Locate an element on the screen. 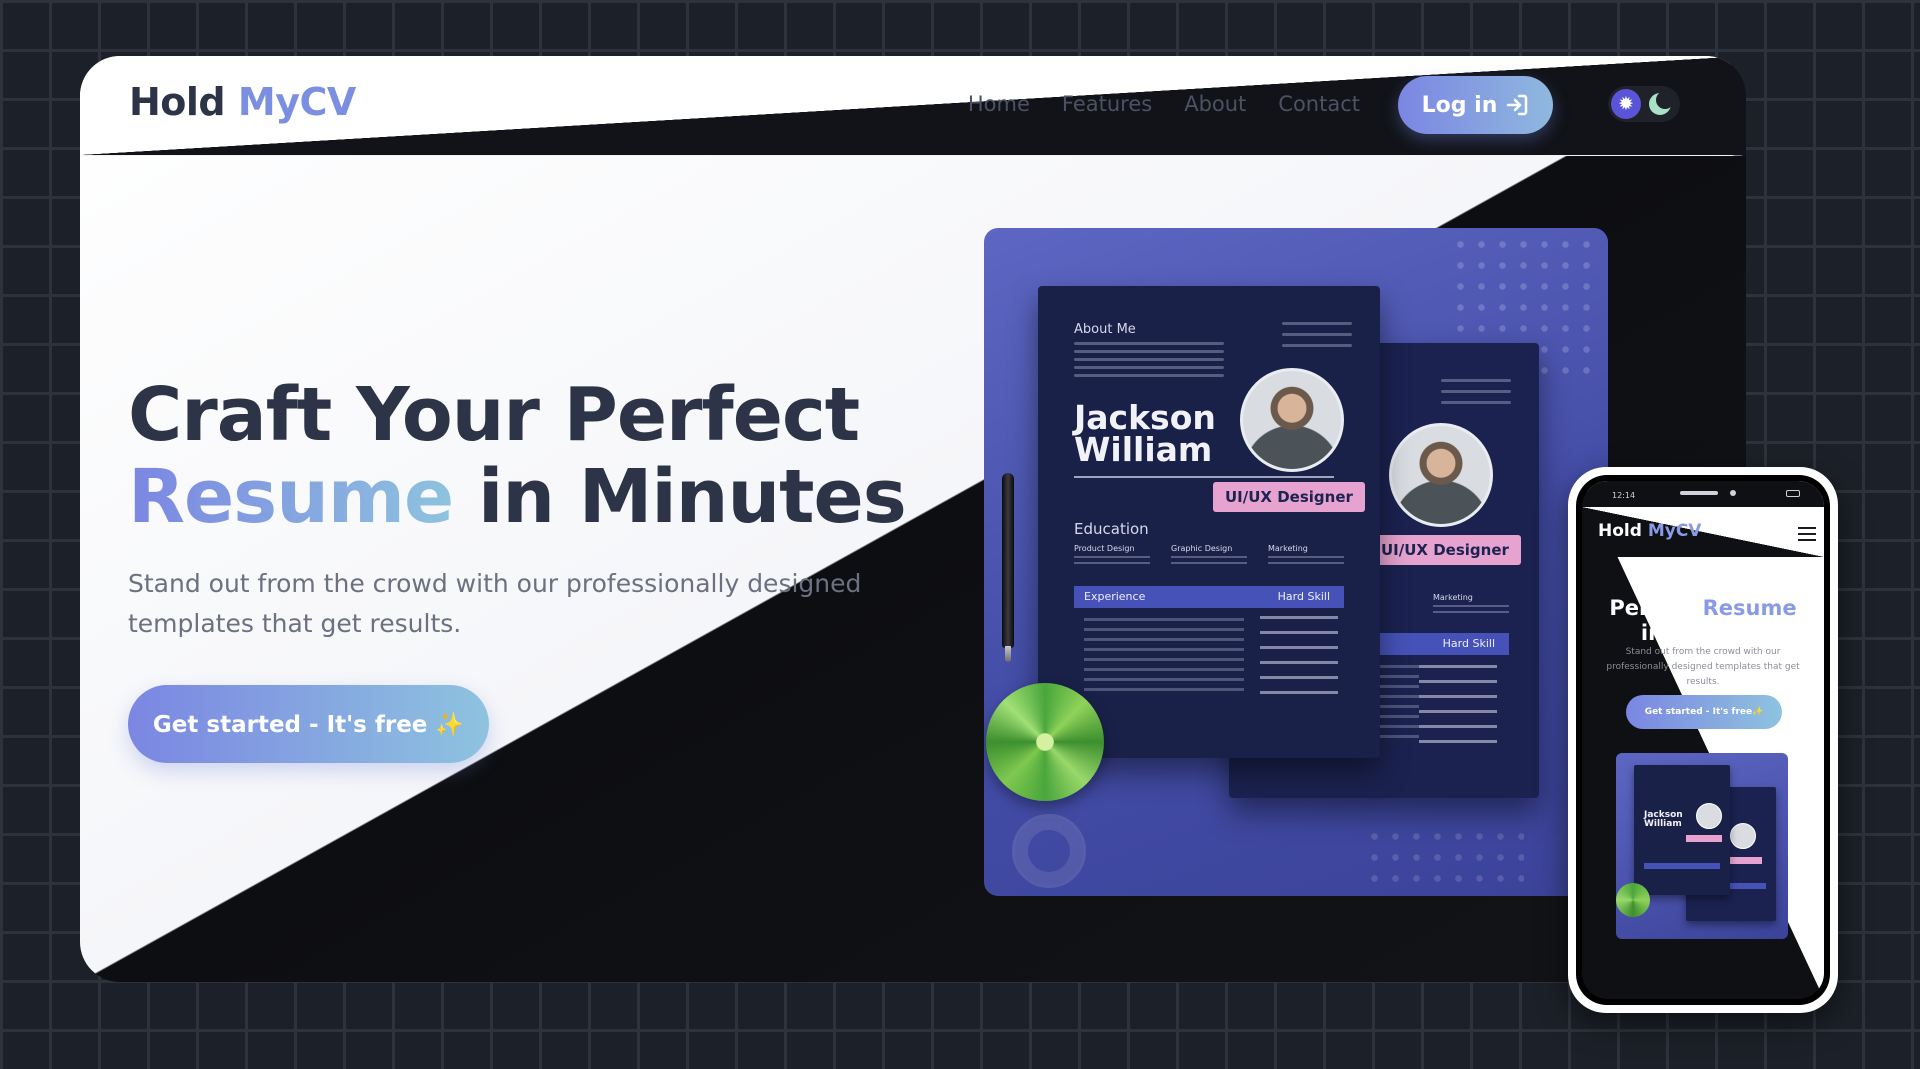 This screenshot has width=1920, height=1069. phone-resume-card-front: Jackson William is located at coordinates (1682, 830).